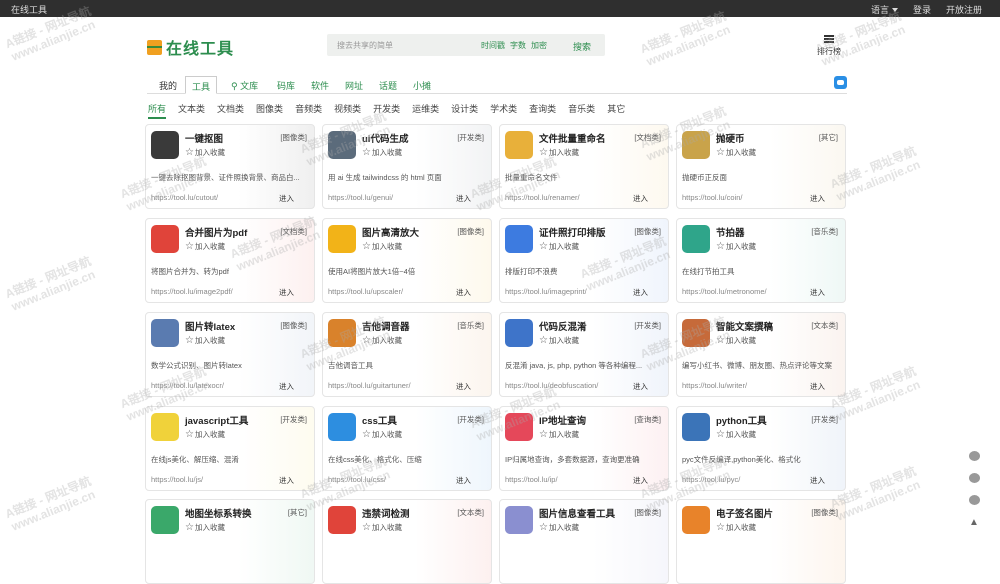 The height and width of the screenshot is (584, 1000). Describe the element at coordinates (829, 46) in the screenshot. I see `rank-link: 排行榜` at that location.